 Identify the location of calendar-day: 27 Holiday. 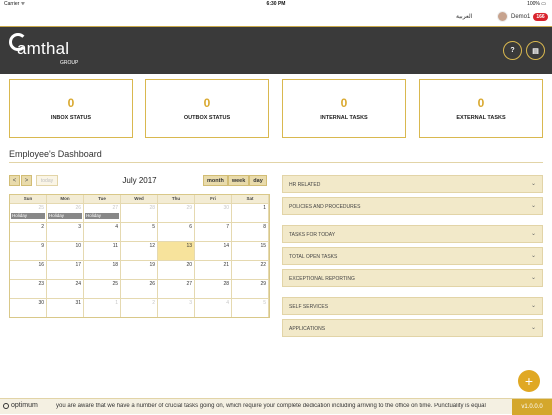
(102, 213).